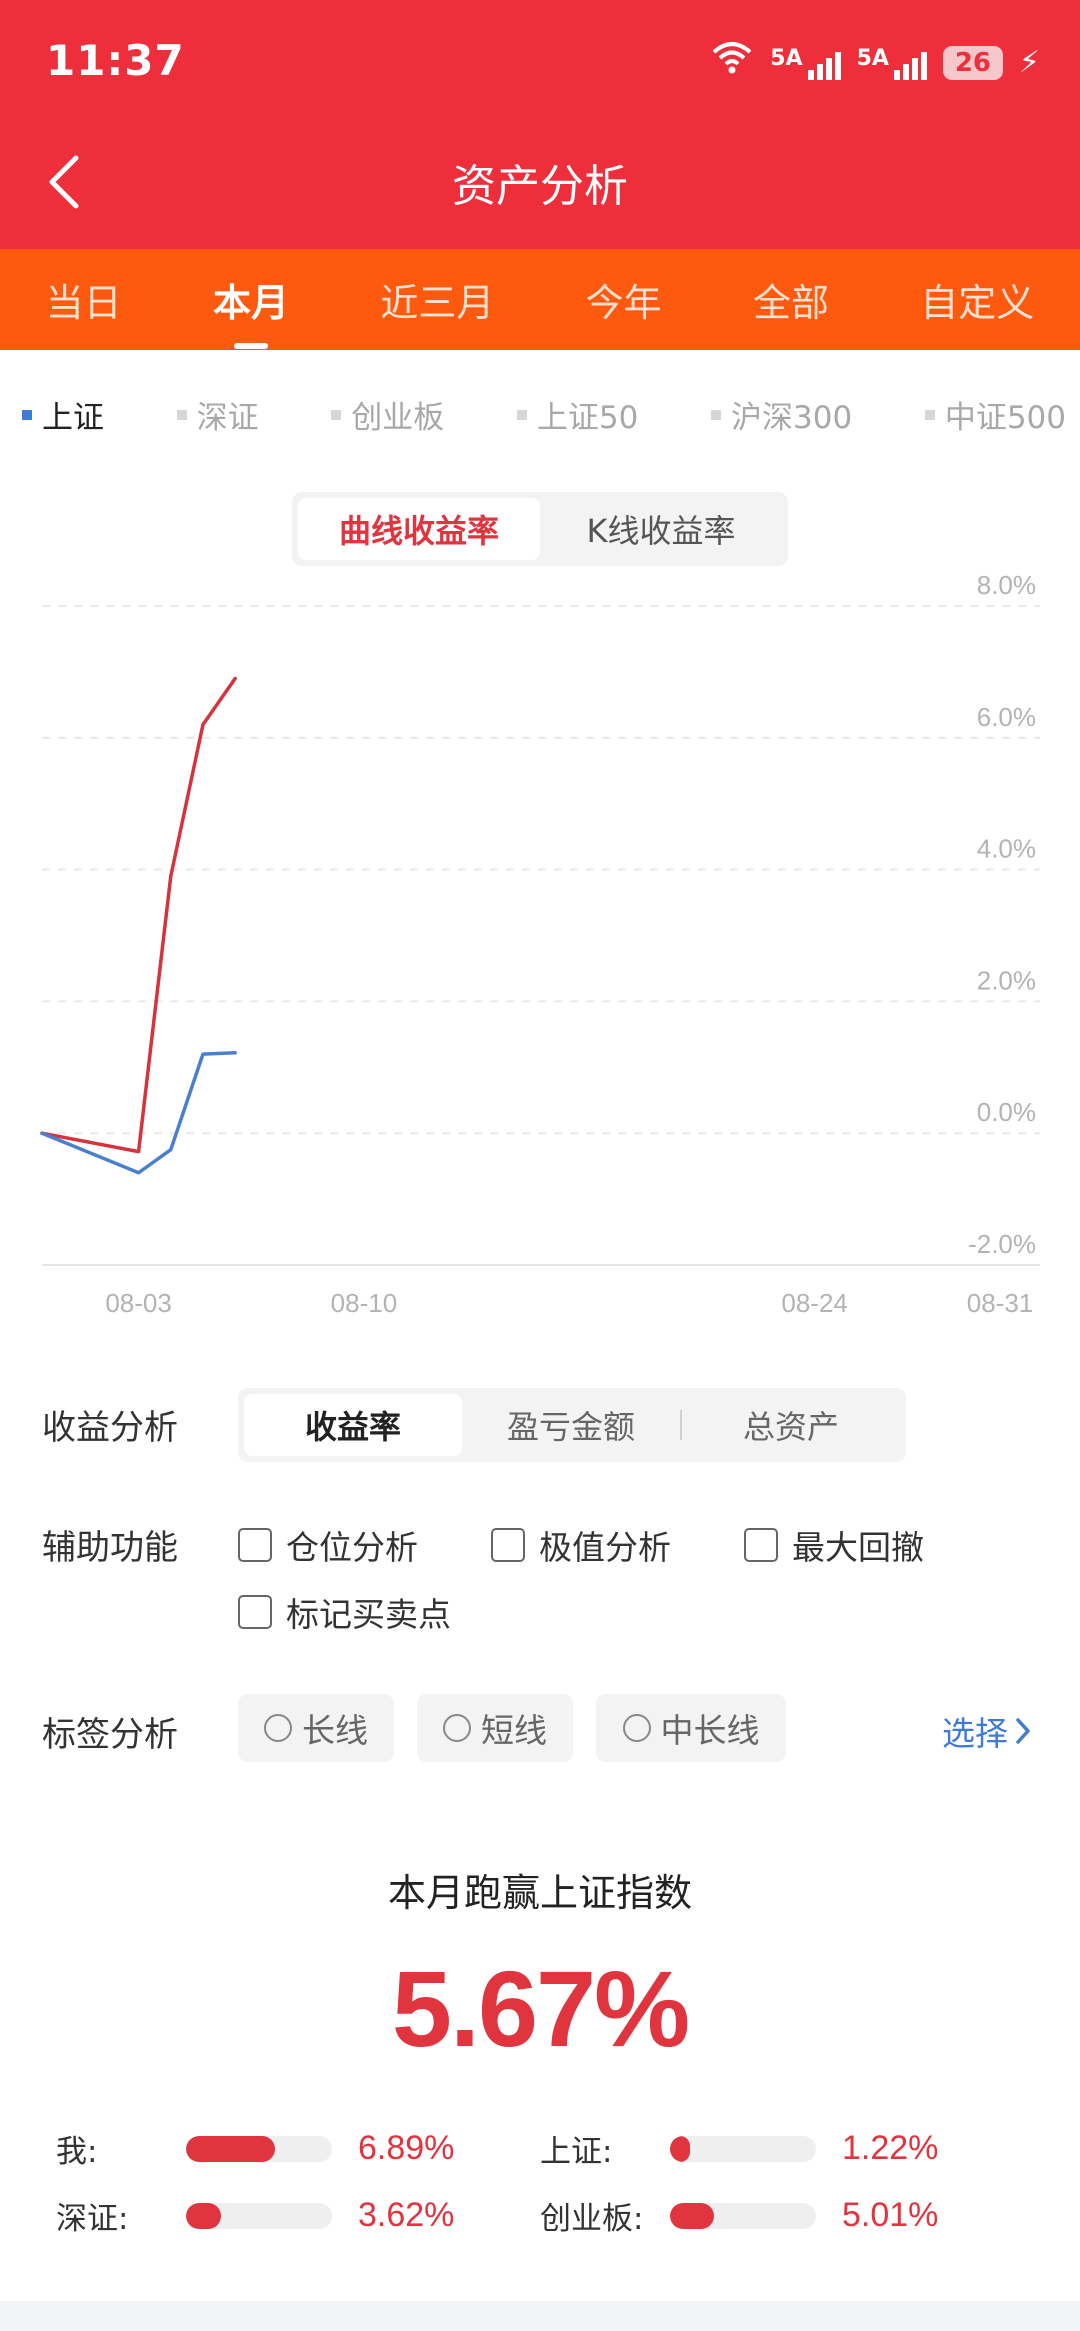 Image resolution: width=1080 pixels, height=2331 pixels. I want to click on x-tick-label: 08-10, so click(364, 1303).